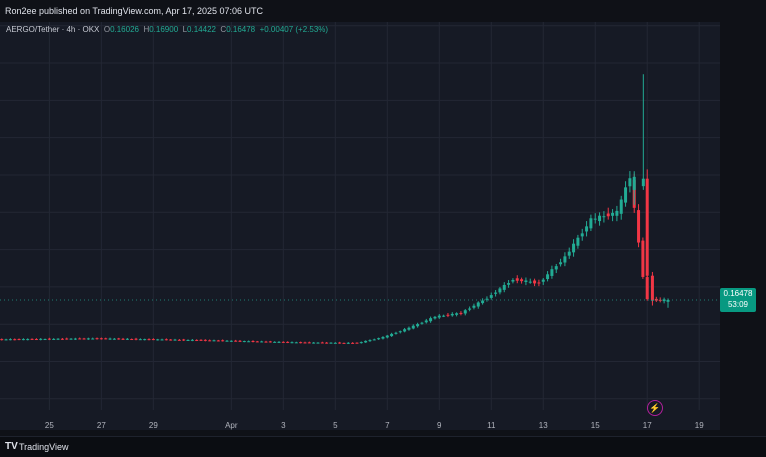 The image size is (766, 457). I want to click on time-tick-label: 29, so click(153, 425).